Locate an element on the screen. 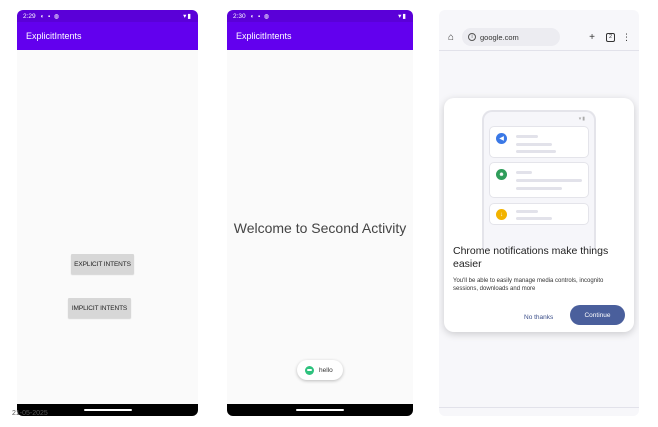 This screenshot has width=658, height=427. plus-icon: + is located at coordinates (592, 37).